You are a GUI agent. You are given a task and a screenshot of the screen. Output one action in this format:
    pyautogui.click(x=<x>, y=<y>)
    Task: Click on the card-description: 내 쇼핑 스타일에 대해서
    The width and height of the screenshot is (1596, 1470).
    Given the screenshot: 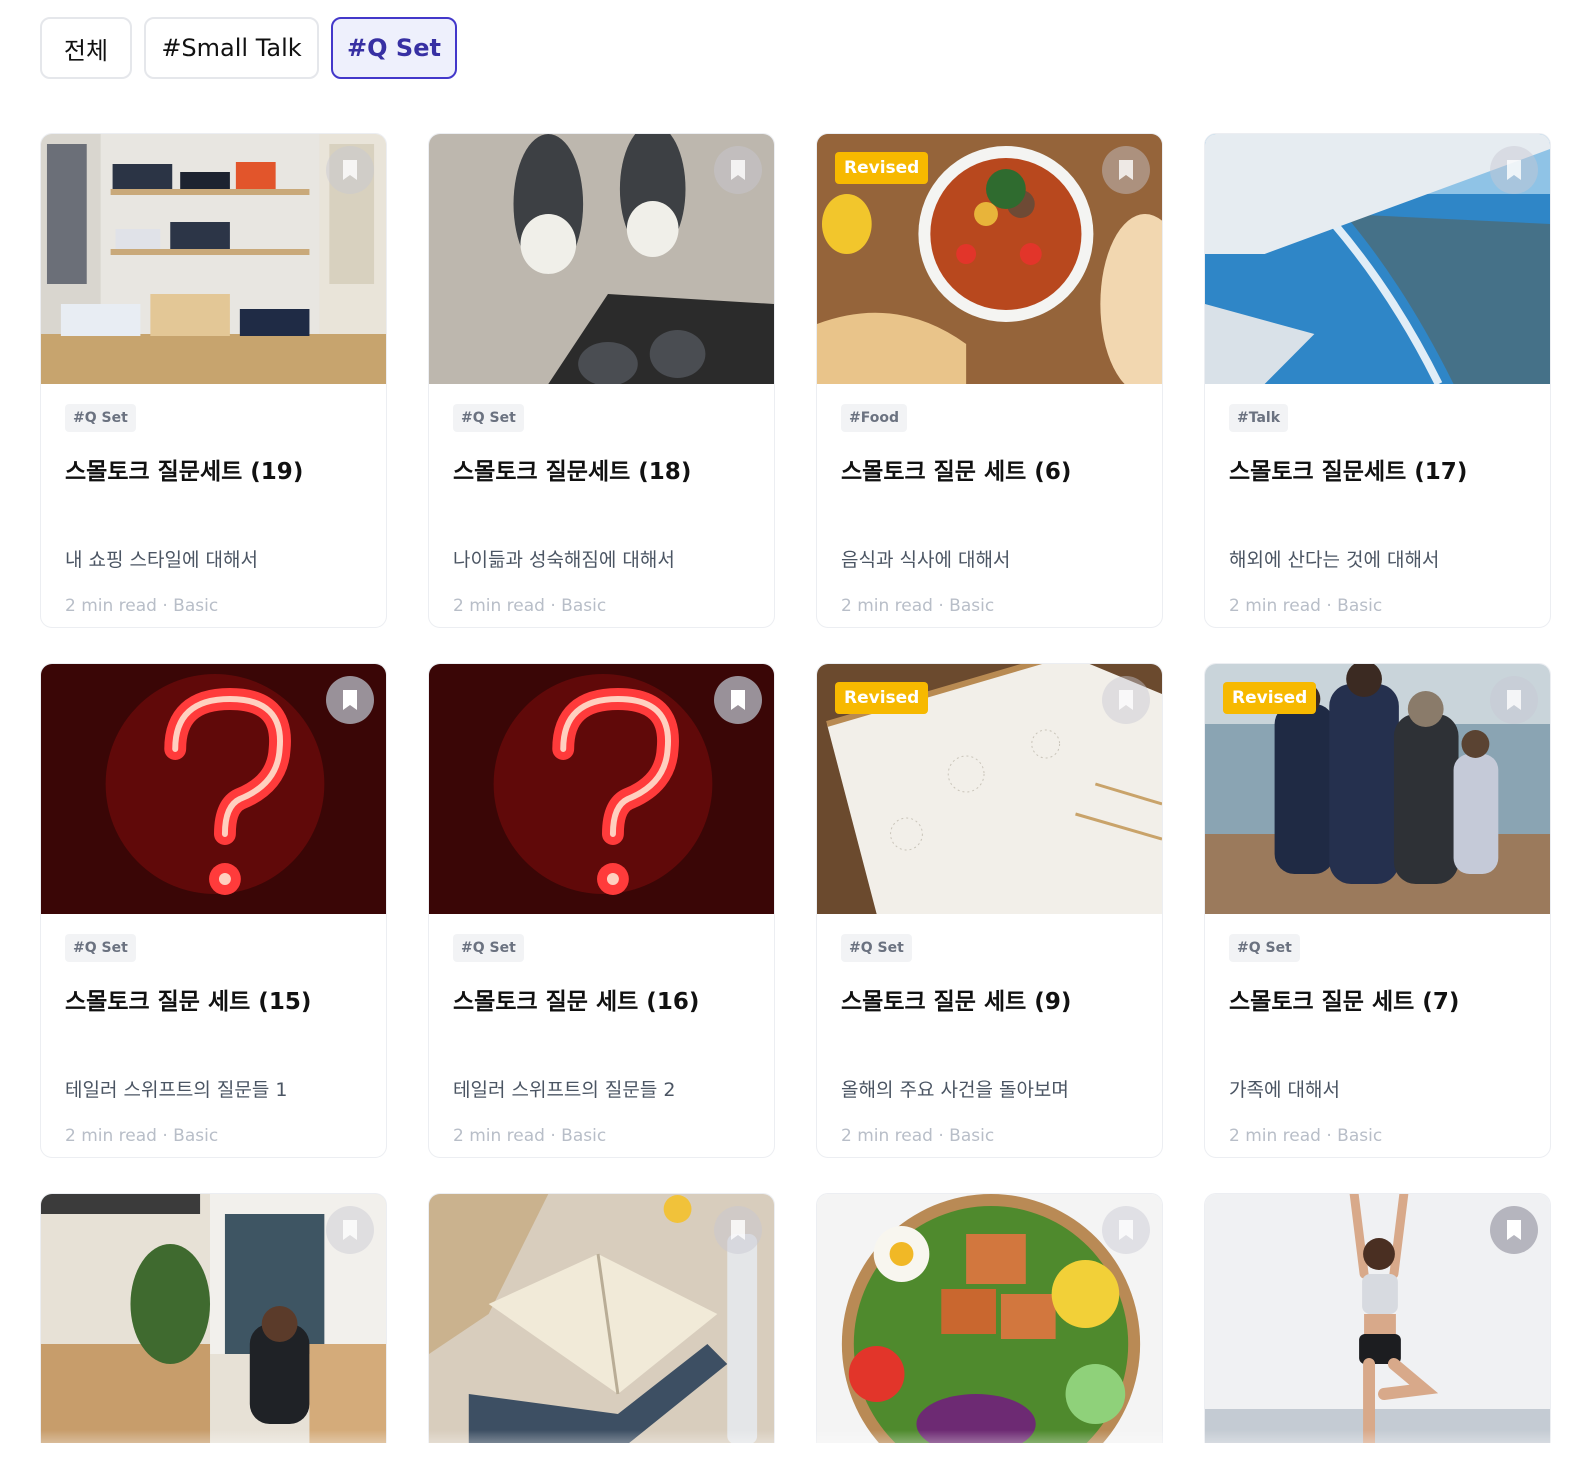 What is the action you would take?
    pyautogui.click(x=161, y=560)
    